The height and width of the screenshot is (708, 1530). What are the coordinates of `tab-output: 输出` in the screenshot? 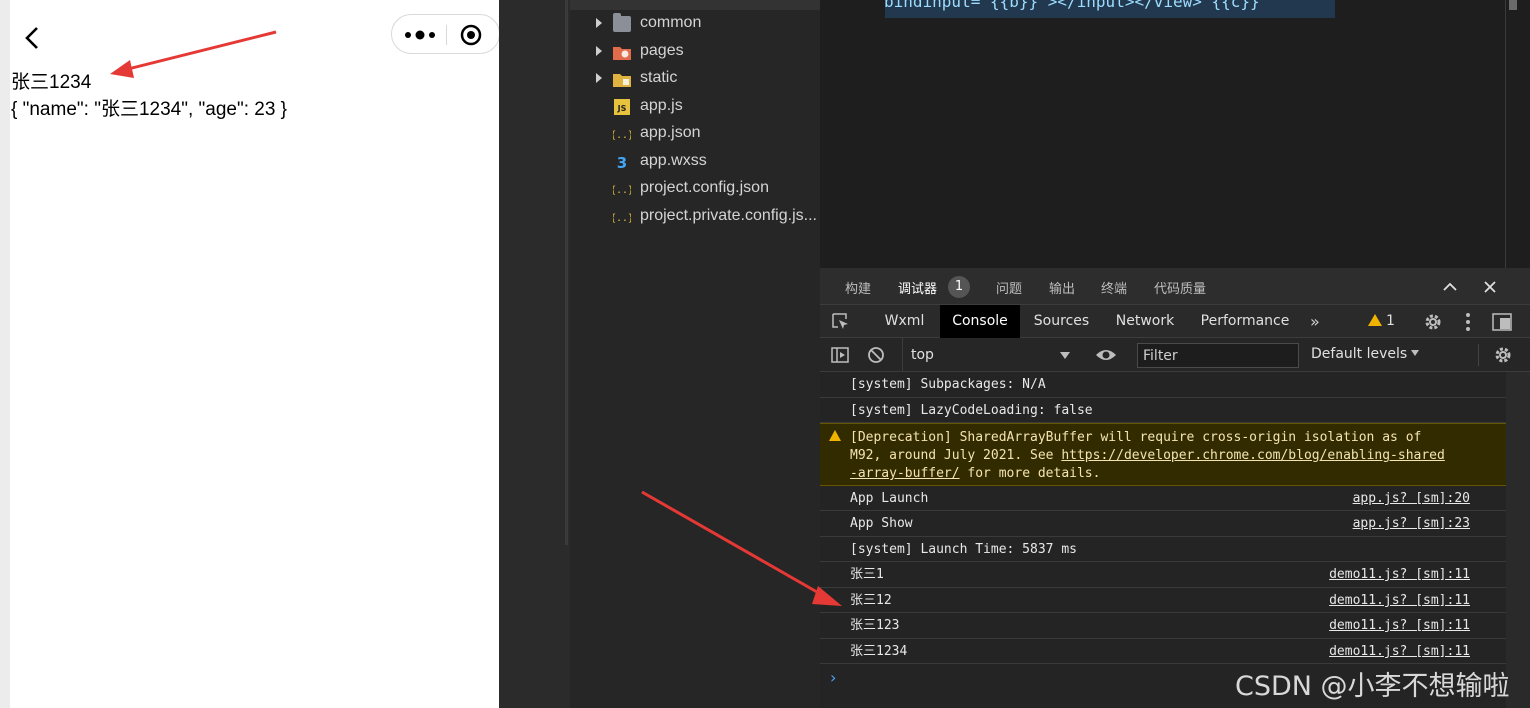 It's located at (1062, 287).